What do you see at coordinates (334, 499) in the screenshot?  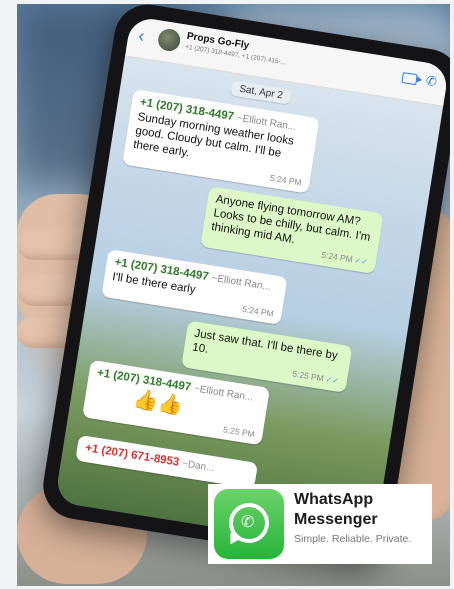 I see `badge-title: WhatsApp` at bounding box center [334, 499].